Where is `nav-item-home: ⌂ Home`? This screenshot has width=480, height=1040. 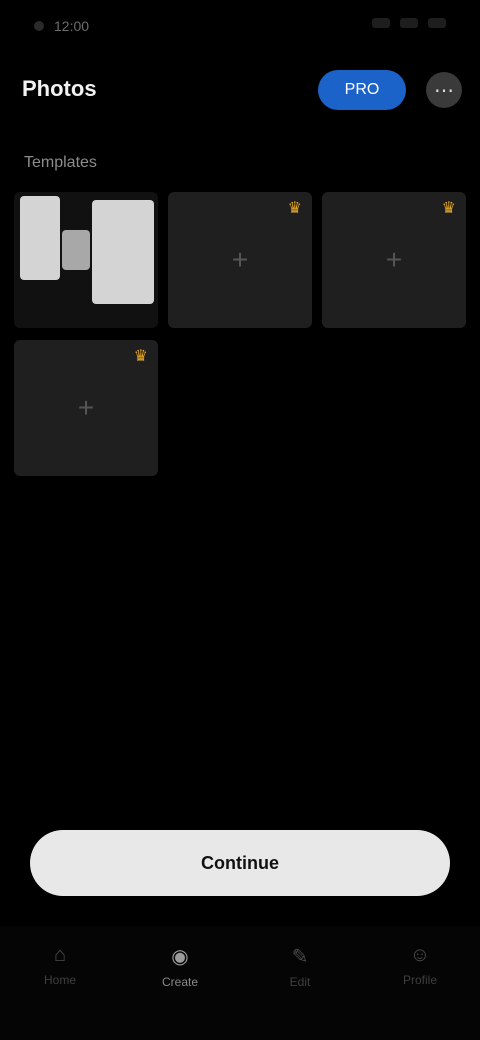 nav-item-home: ⌂ Home is located at coordinates (60, 965).